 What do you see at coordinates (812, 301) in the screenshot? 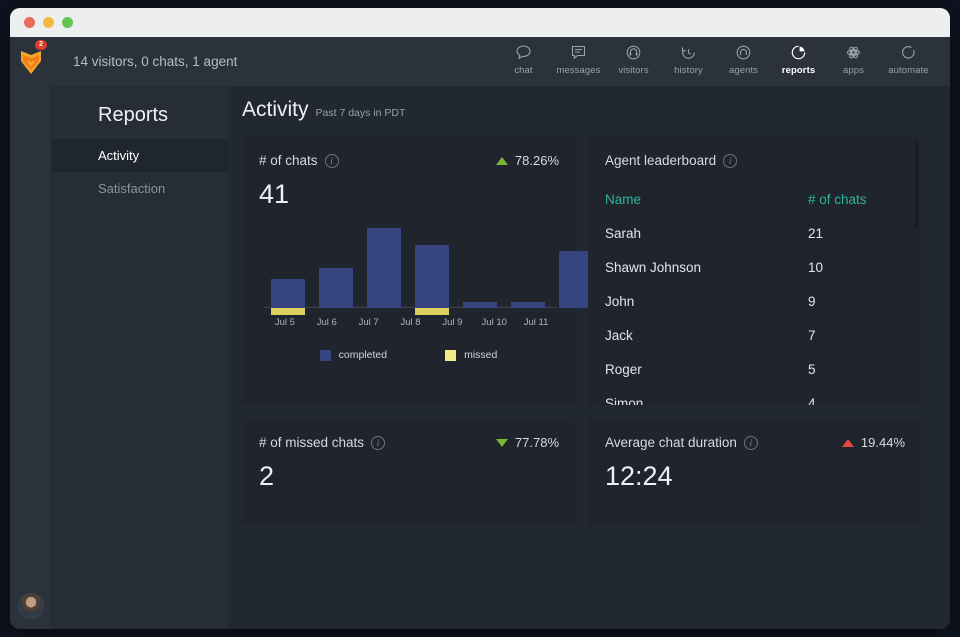
I see `agent-chat-count: 9` at bounding box center [812, 301].